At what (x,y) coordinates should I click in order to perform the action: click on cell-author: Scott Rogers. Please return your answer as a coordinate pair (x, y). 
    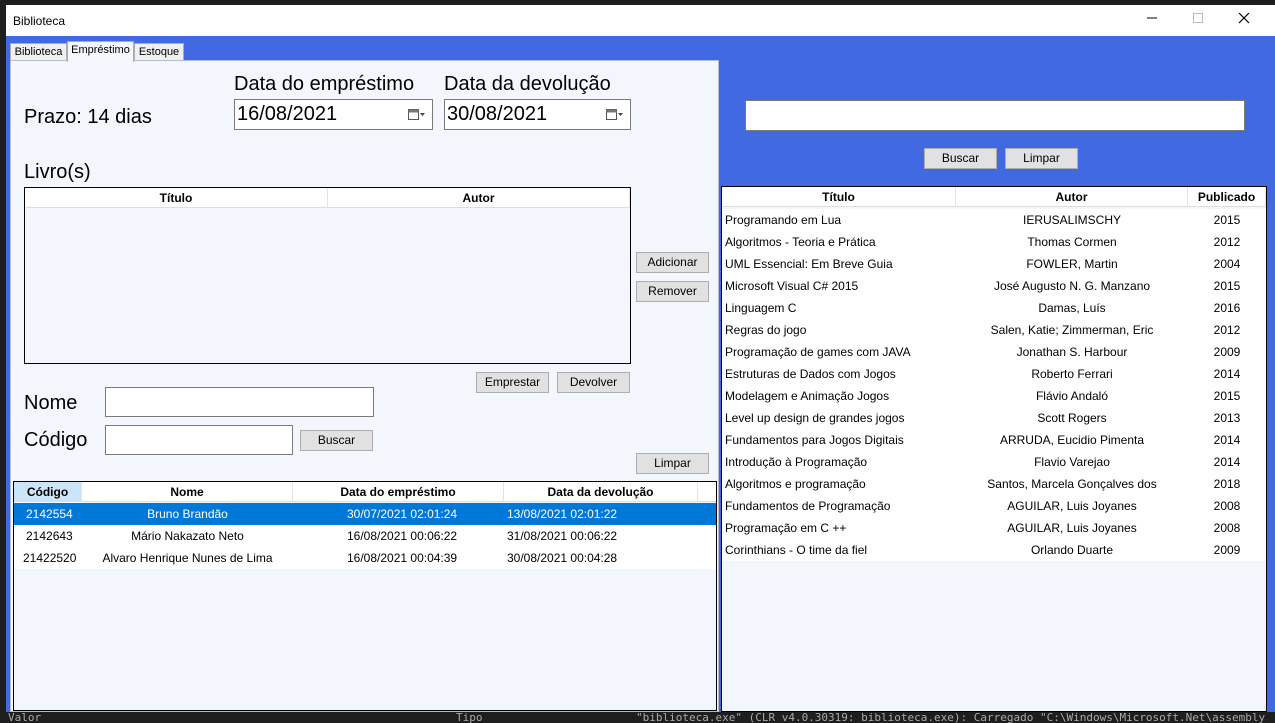
    Looking at the image, I should click on (1072, 418).